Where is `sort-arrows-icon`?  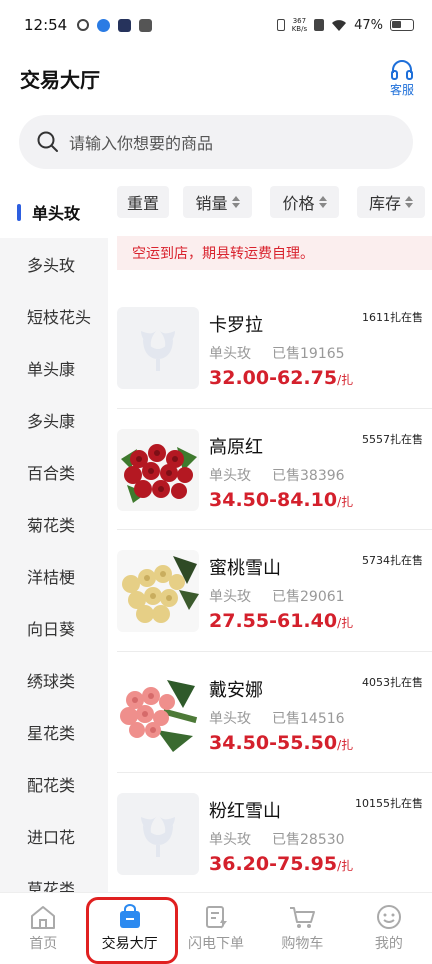
sort-arrows-icon is located at coordinates (235, 202).